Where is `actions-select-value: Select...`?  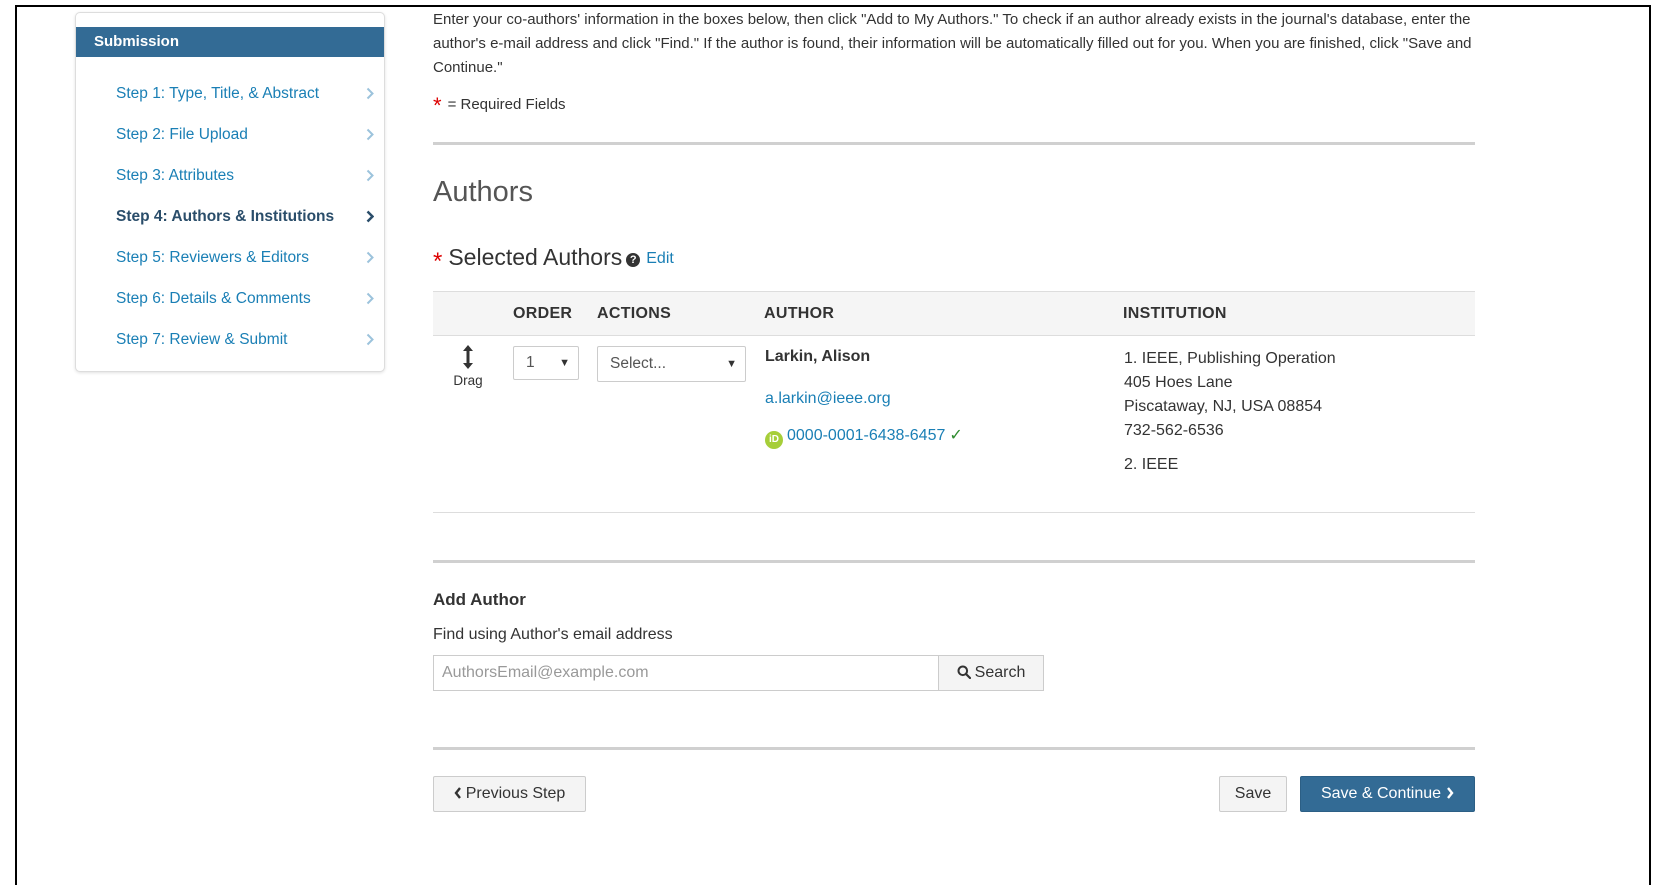 actions-select-value: Select... is located at coordinates (638, 363).